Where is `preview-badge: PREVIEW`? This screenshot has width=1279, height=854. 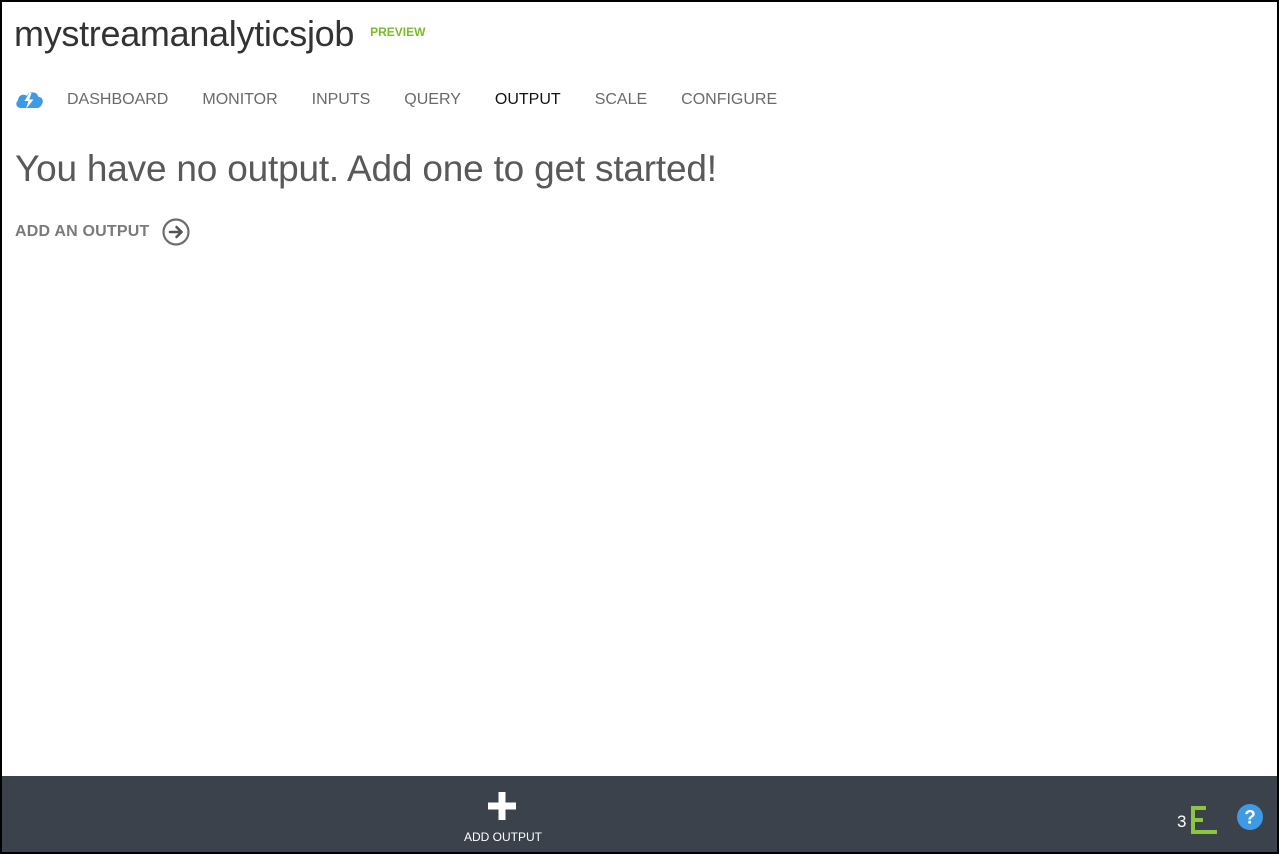 preview-badge: PREVIEW is located at coordinates (398, 32).